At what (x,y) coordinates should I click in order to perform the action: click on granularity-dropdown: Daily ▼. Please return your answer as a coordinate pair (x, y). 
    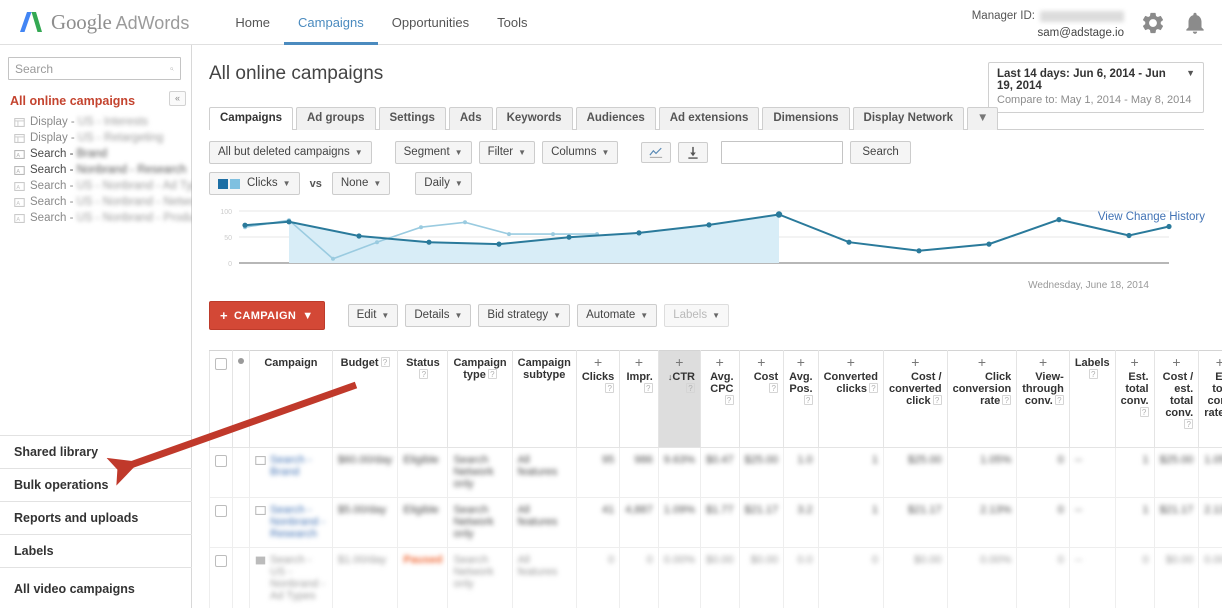
    Looking at the image, I should click on (443, 183).